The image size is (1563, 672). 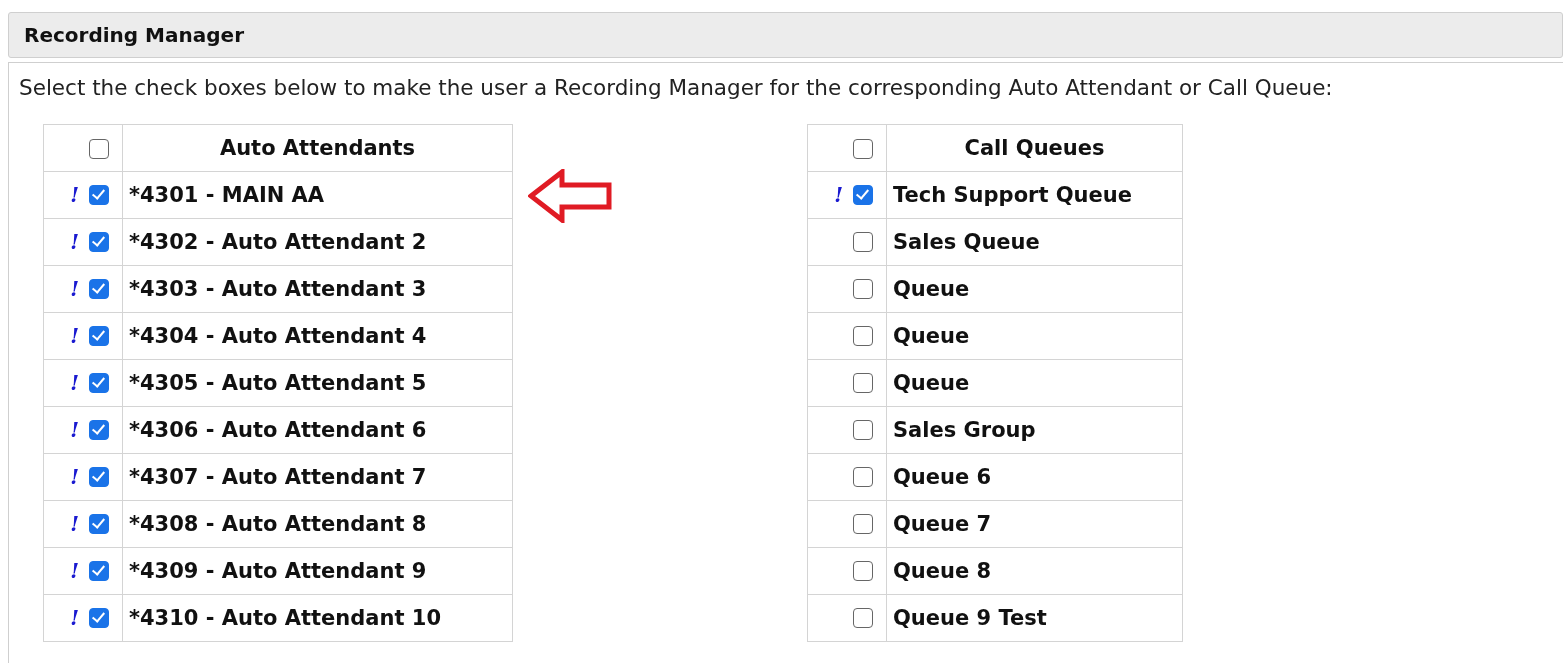 What do you see at coordinates (676, 88) in the screenshot?
I see `description-text: Select the check boxes below to make the user a Recording Manager for the corresponding Auto Attendant or Call Queue:` at bounding box center [676, 88].